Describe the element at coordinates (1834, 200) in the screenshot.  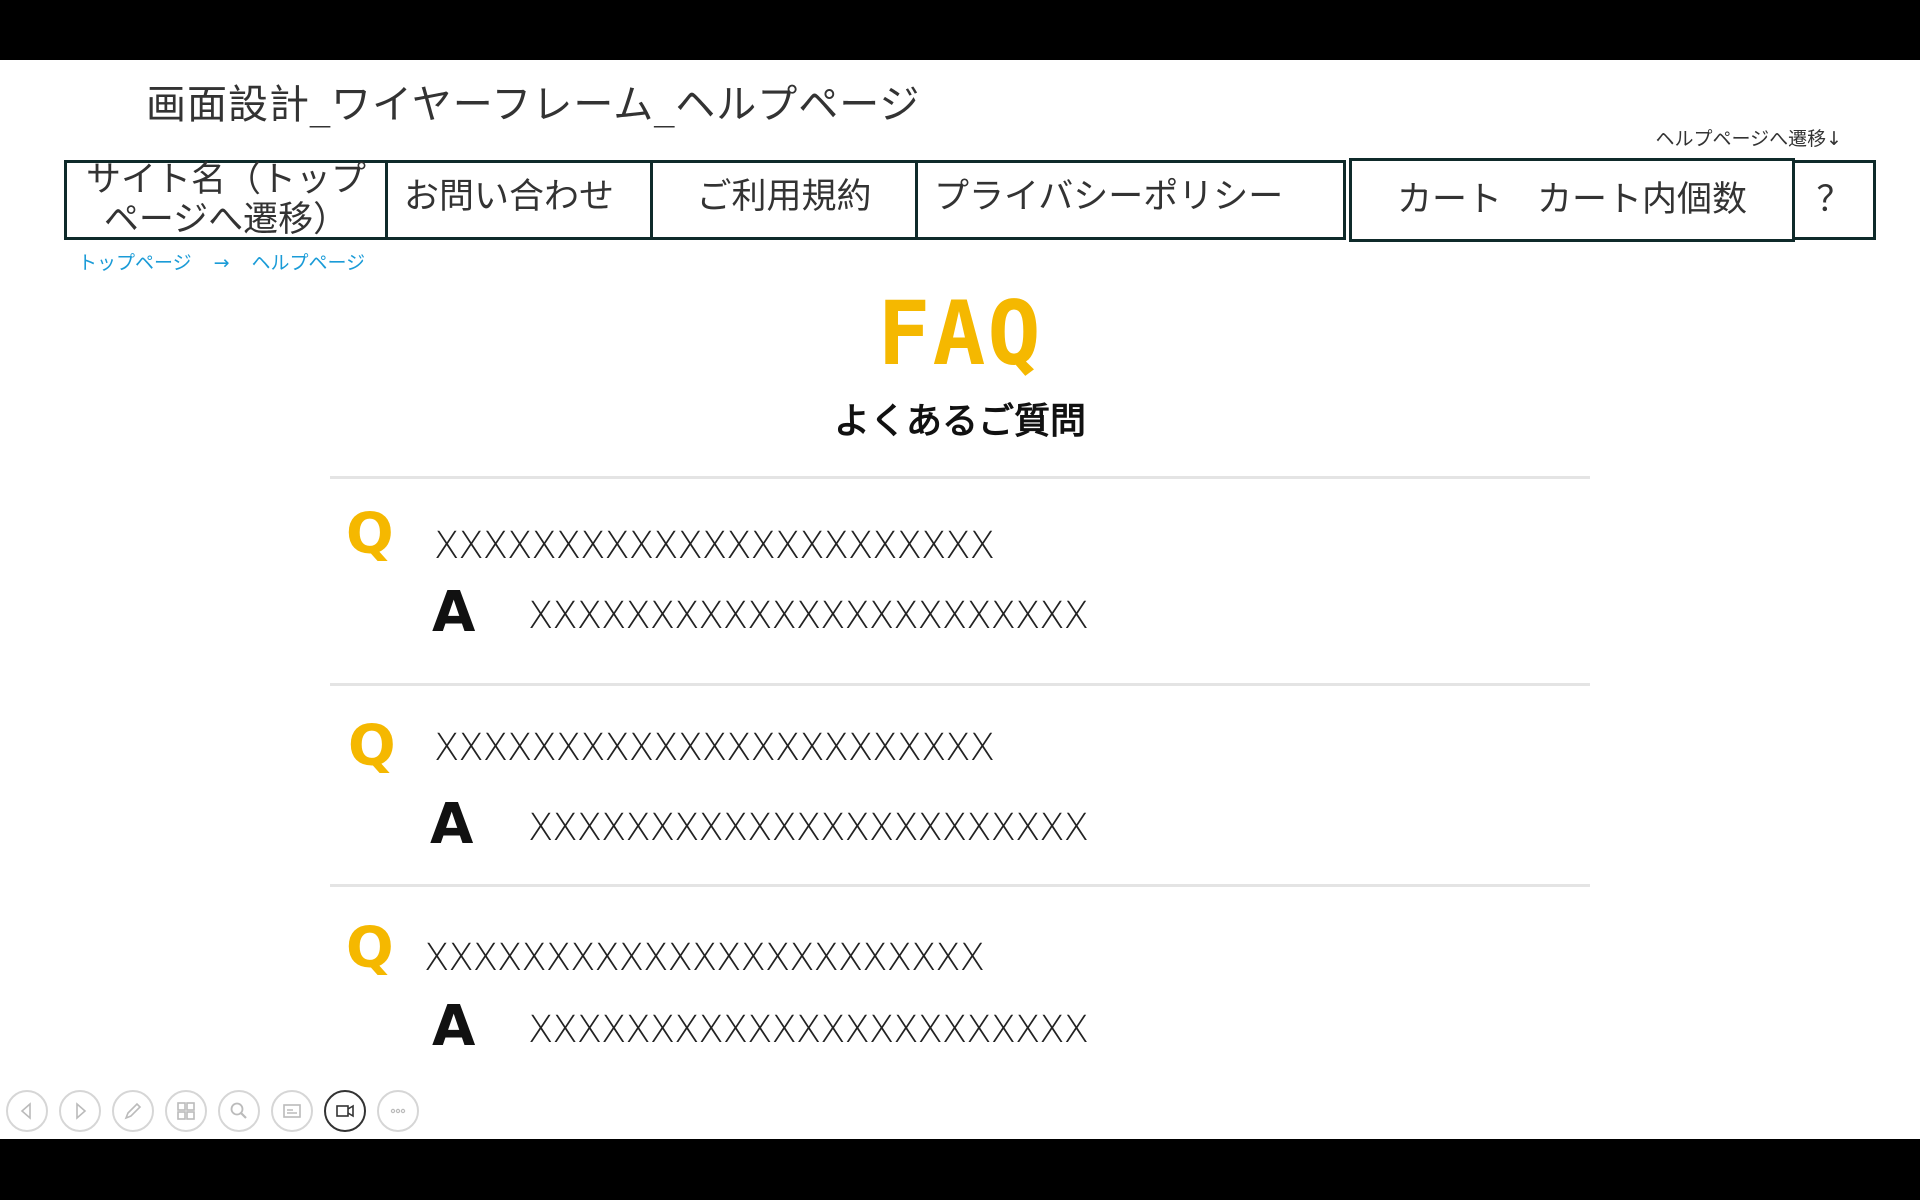
I see `nav-help: ？` at that location.